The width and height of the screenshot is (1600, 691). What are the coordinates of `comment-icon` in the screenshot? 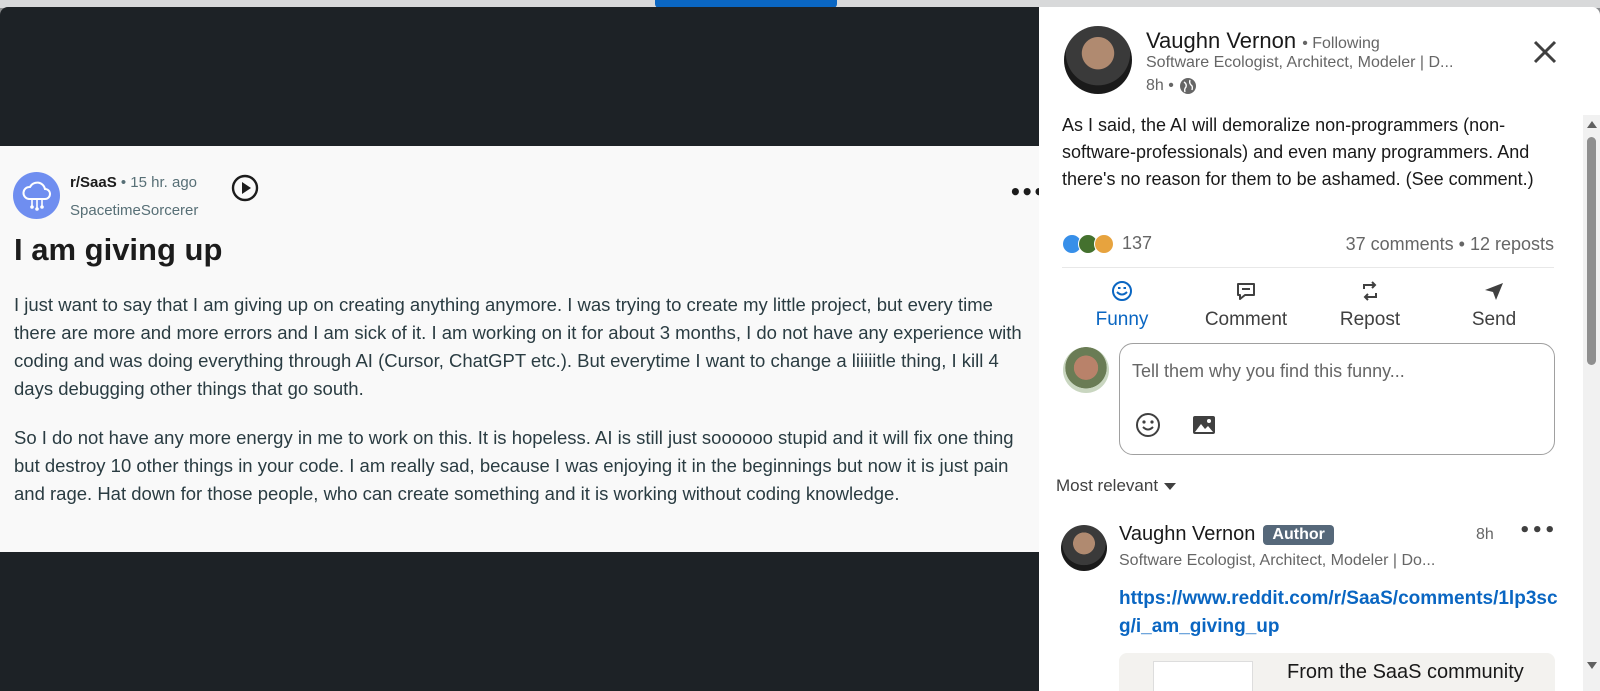 It's located at (1246, 291).